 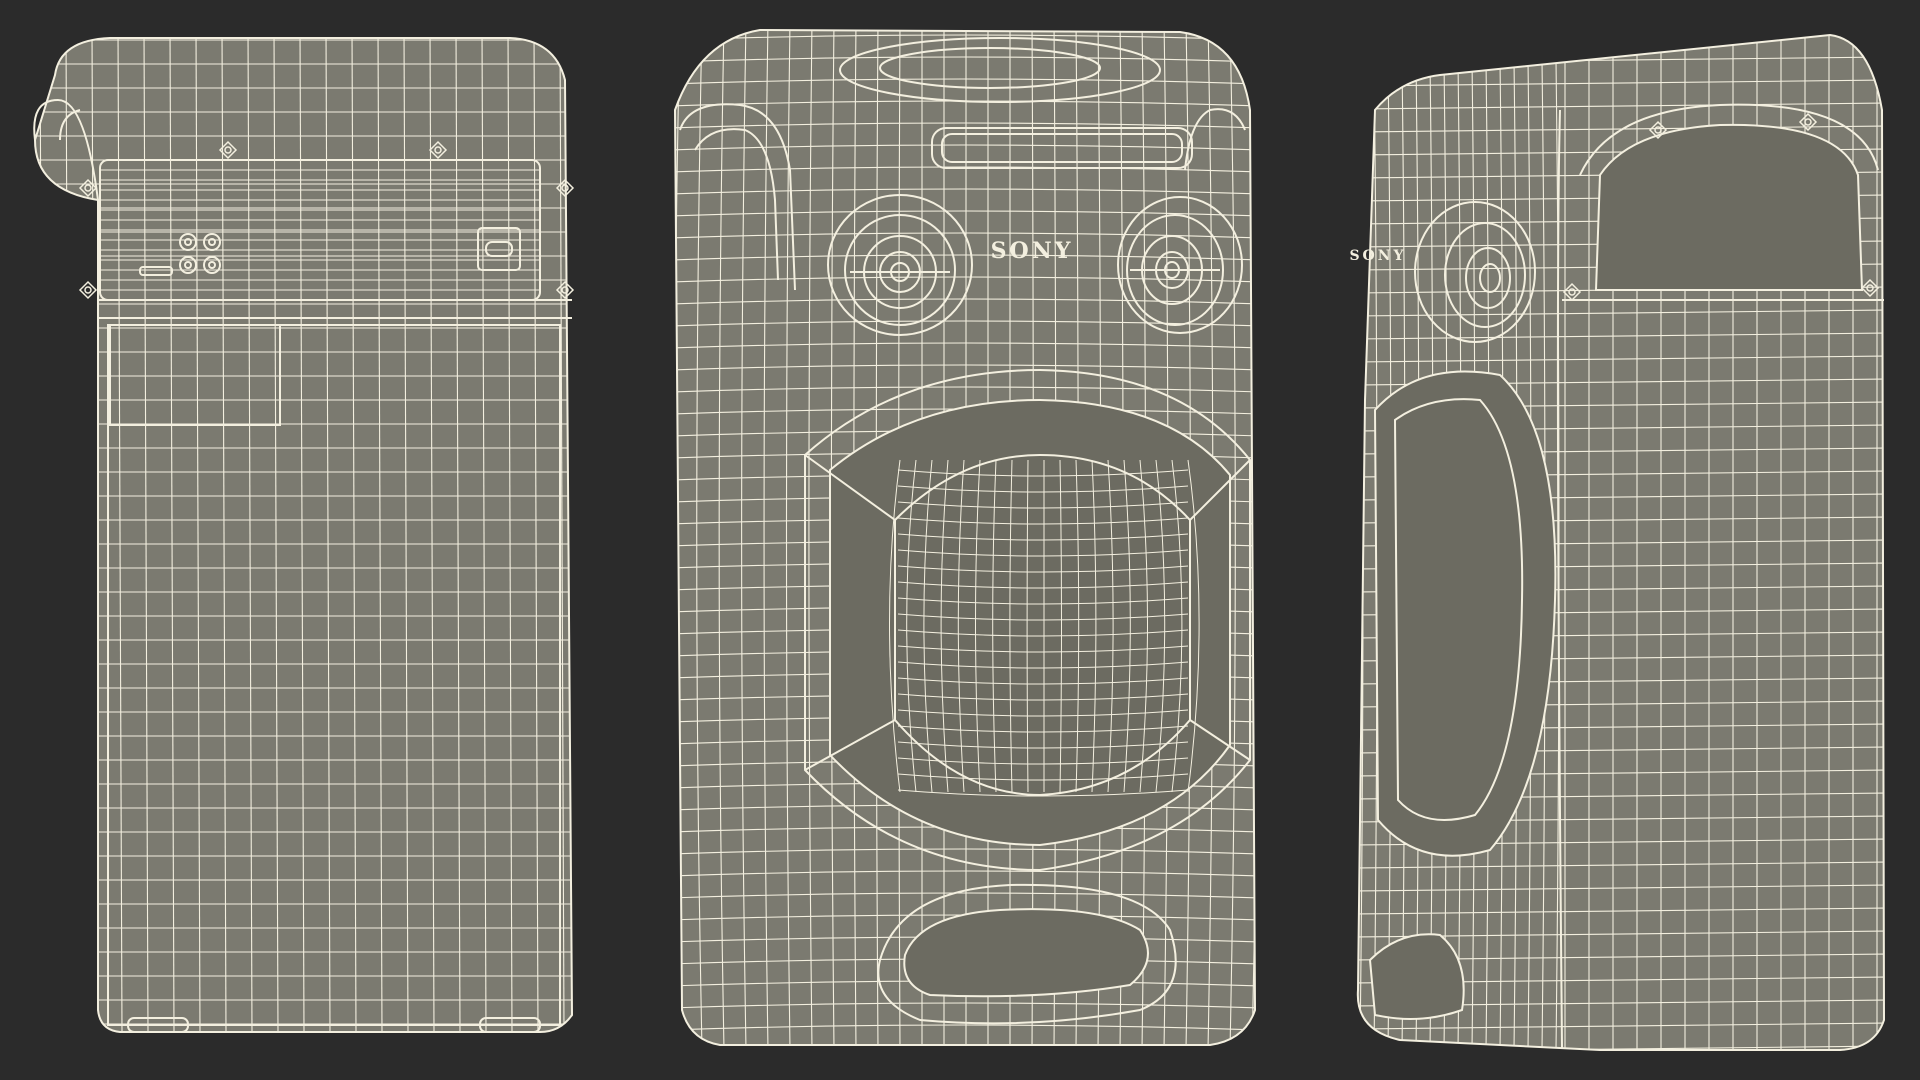 What do you see at coordinates (1377, 256) in the screenshot?
I see `brand-logo-side: SONY` at bounding box center [1377, 256].